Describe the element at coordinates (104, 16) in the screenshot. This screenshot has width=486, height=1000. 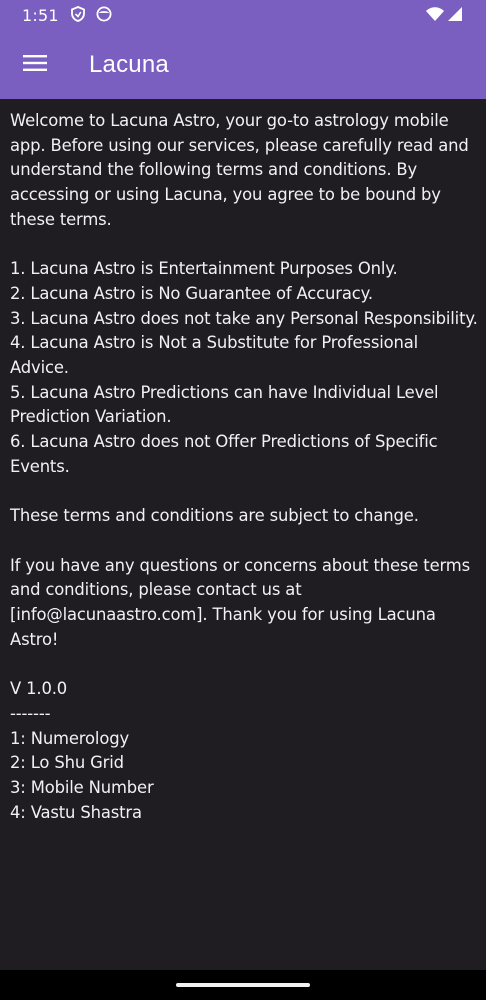
I see `face-icon` at that location.